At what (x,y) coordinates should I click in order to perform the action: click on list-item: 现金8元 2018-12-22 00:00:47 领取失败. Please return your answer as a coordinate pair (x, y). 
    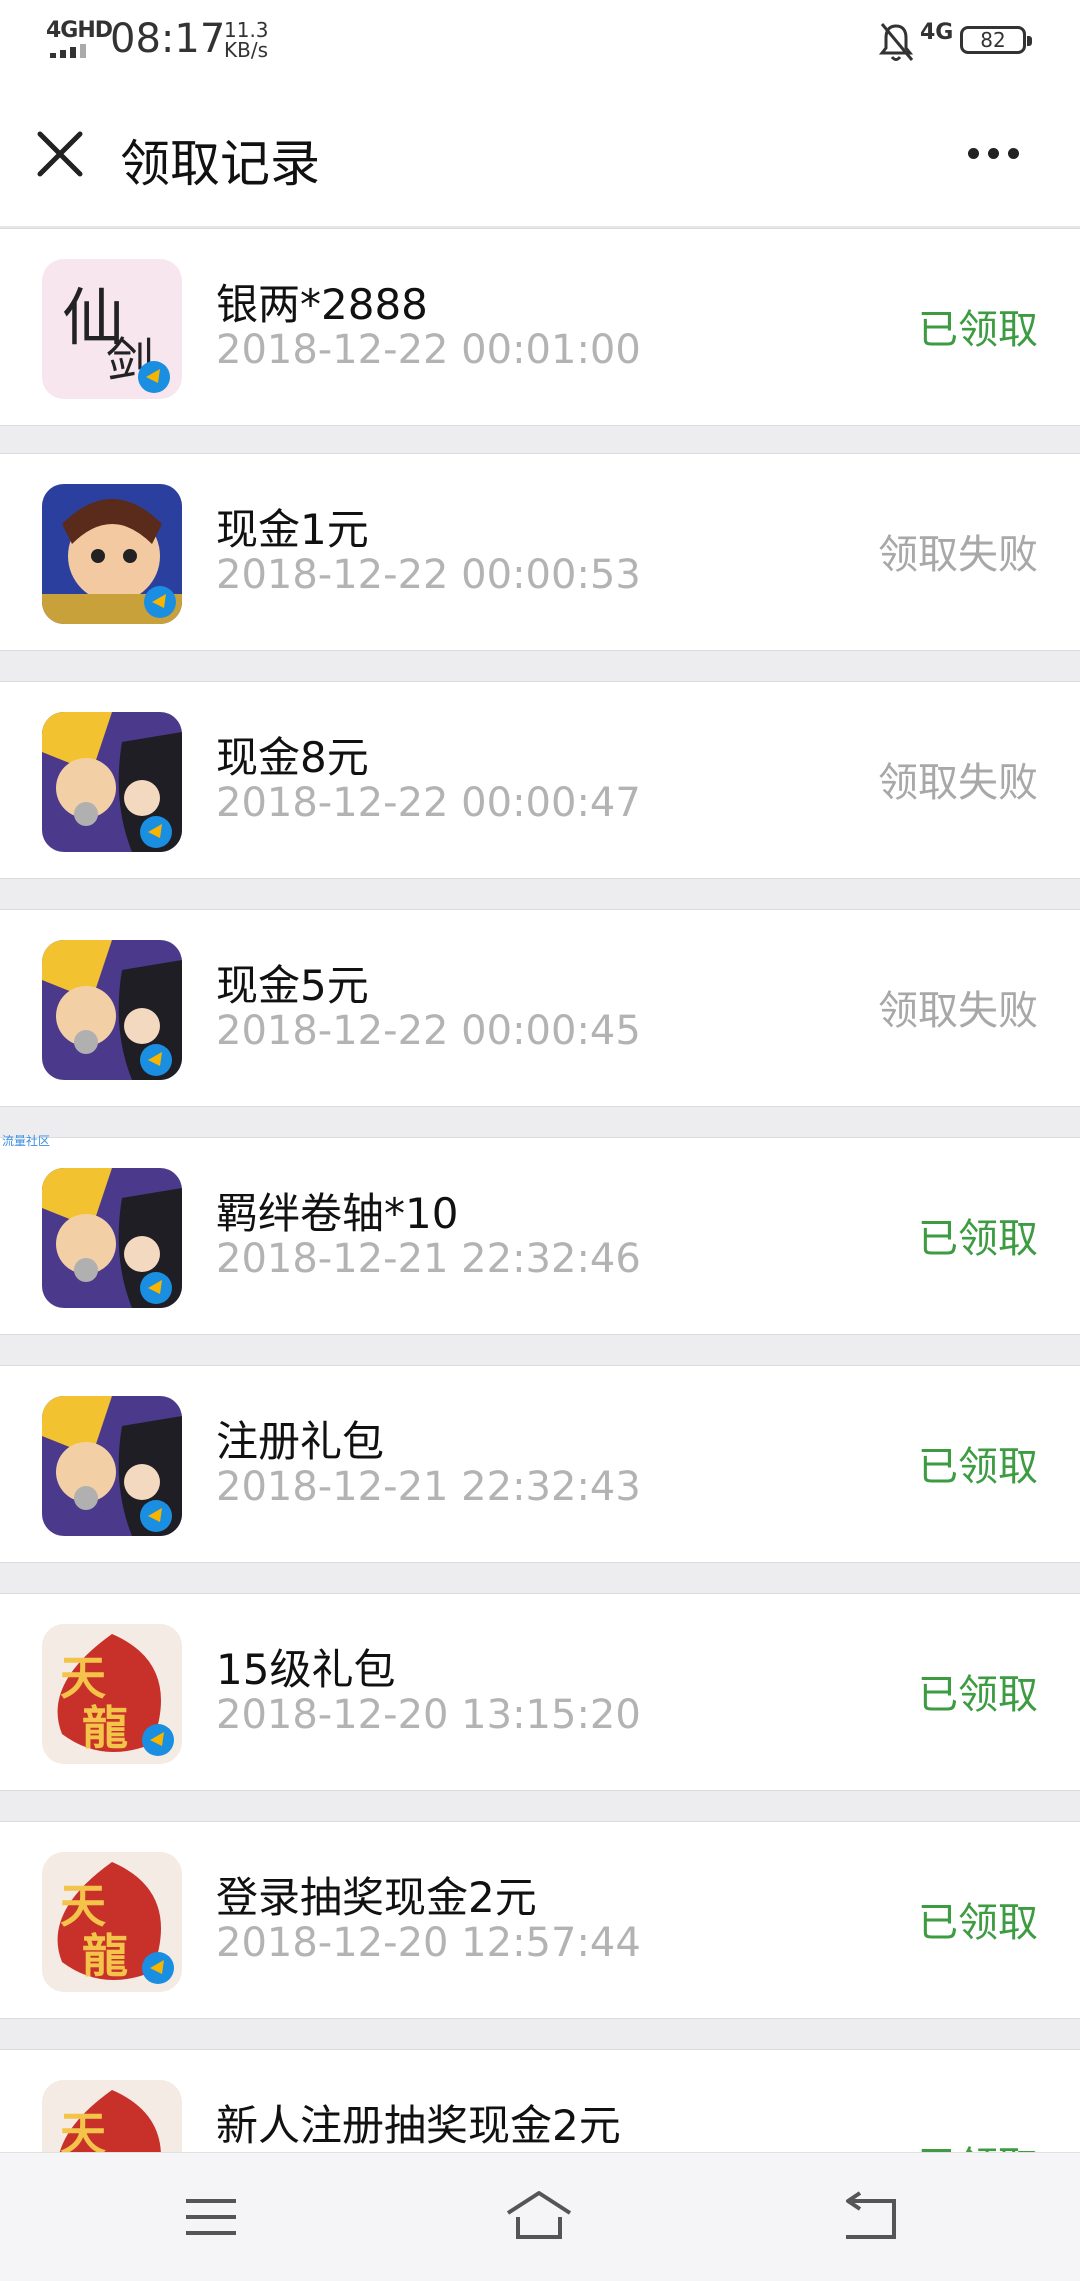
    Looking at the image, I should click on (540, 780).